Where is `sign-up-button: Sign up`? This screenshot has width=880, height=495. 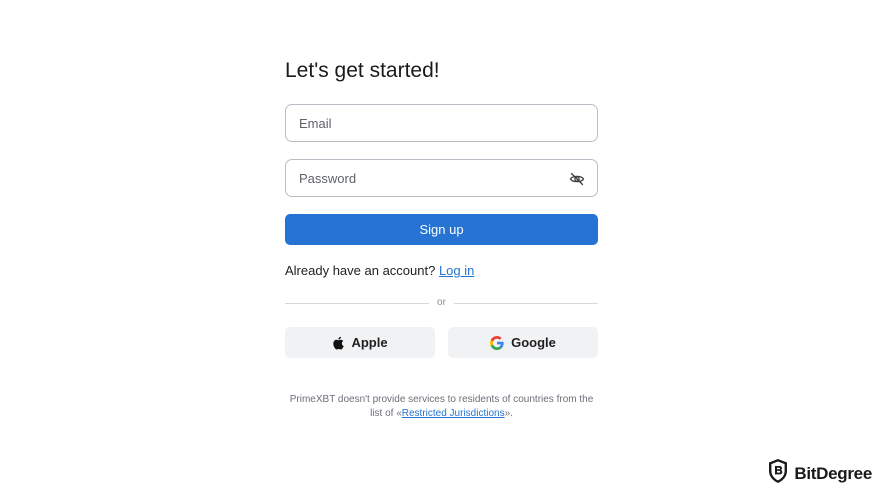
sign-up-button: Sign up is located at coordinates (441, 229).